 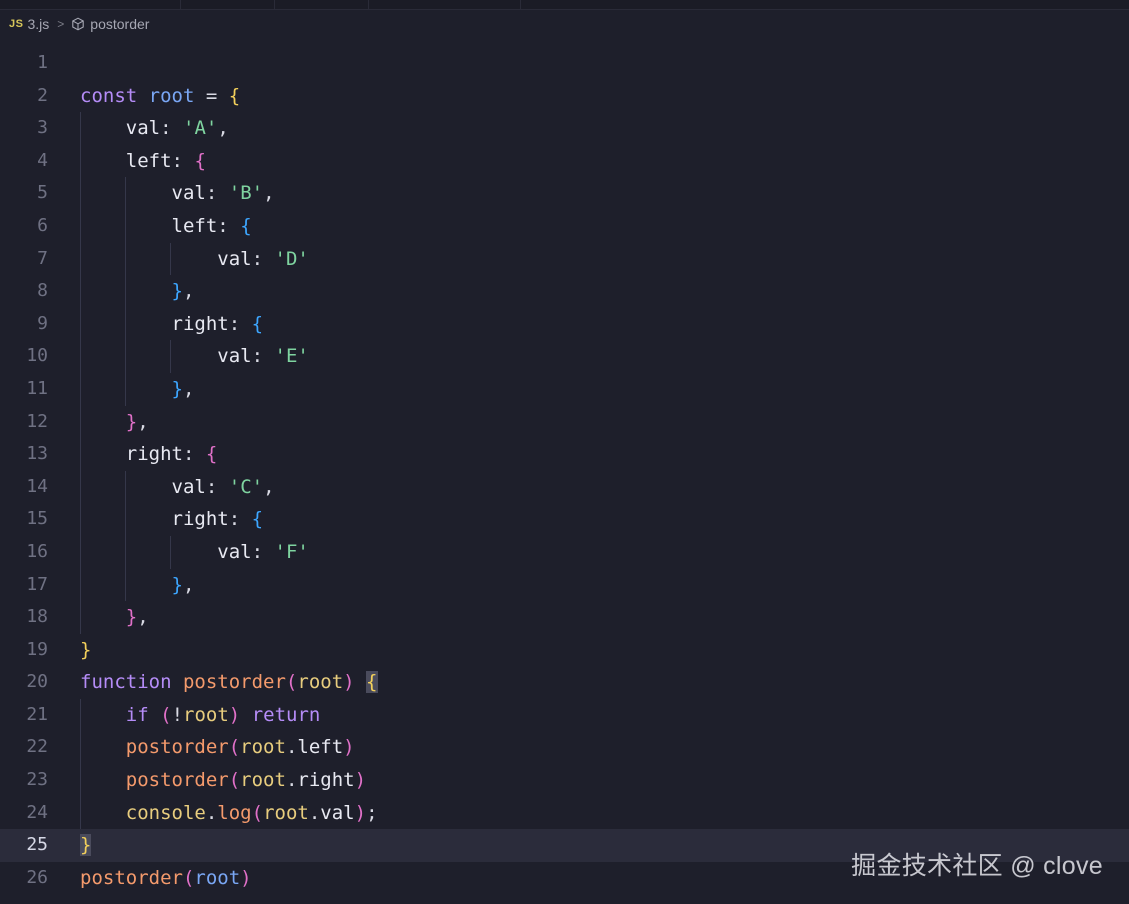 What do you see at coordinates (291, 551) in the screenshot?
I see `code-token: 'F'` at bounding box center [291, 551].